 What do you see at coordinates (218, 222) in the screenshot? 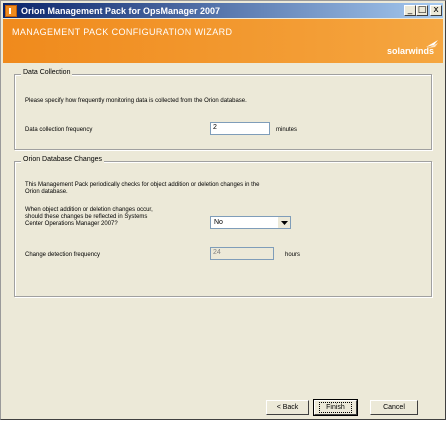
I see `reflect-changes-value: No` at bounding box center [218, 222].